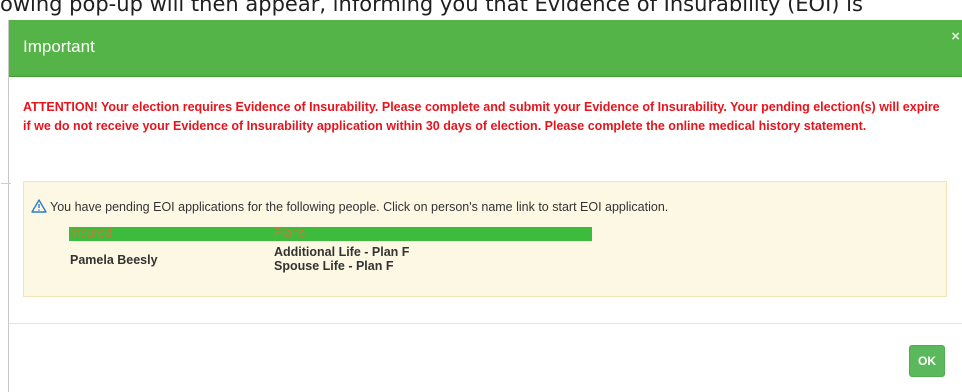 The image size is (962, 392). What do you see at coordinates (334, 266) in the screenshot?
I see `plan-item: Spouse Life - Plan F` at bounding box center [334, 266].